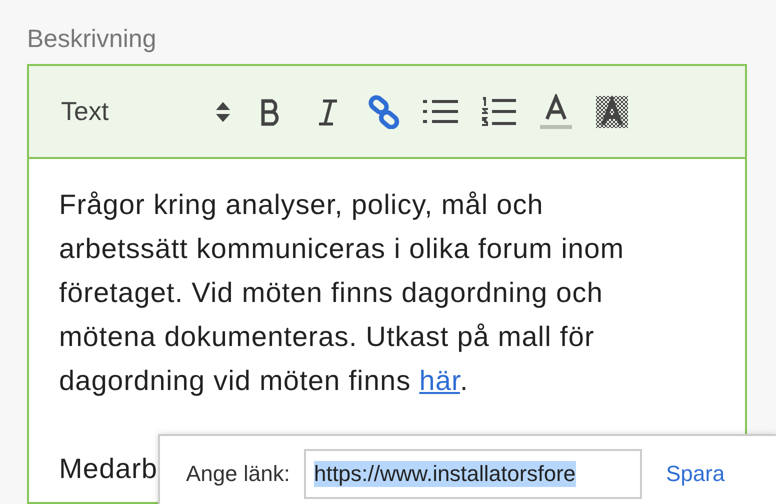  I want to click on text-color-icon, so click(556, 112).